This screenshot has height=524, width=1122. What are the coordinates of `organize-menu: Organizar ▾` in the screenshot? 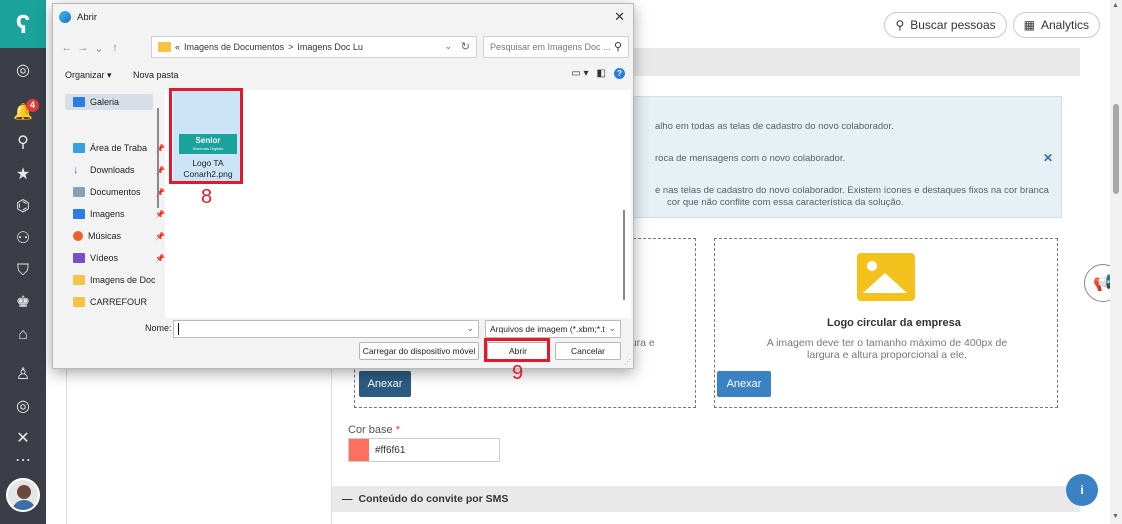 It's located at (88, 75).